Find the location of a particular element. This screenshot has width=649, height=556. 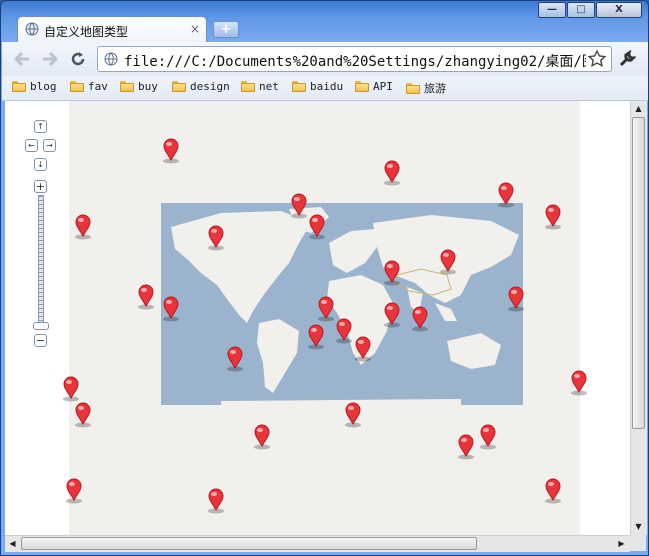

bookmark-folder: API is located at coordinates (374, 86).